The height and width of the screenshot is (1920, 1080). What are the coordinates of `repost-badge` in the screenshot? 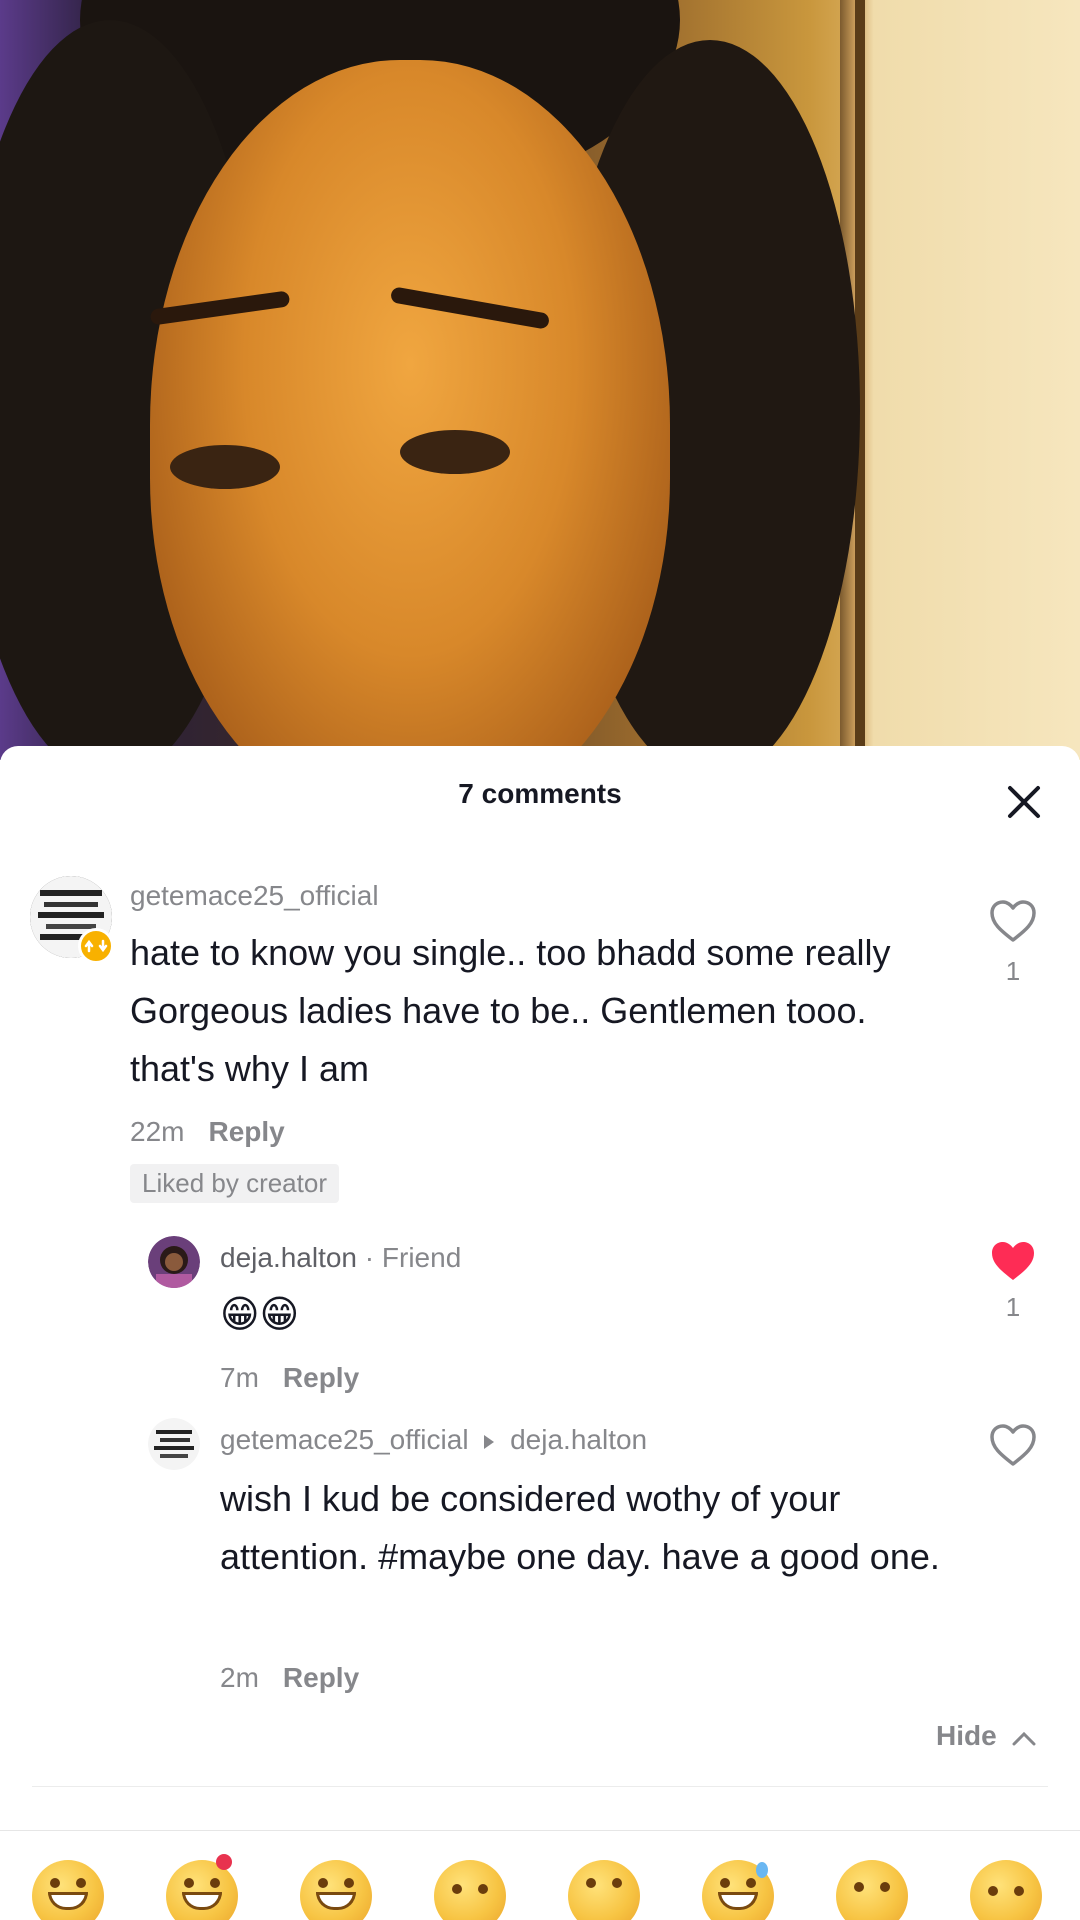 It's located at (96, 946).